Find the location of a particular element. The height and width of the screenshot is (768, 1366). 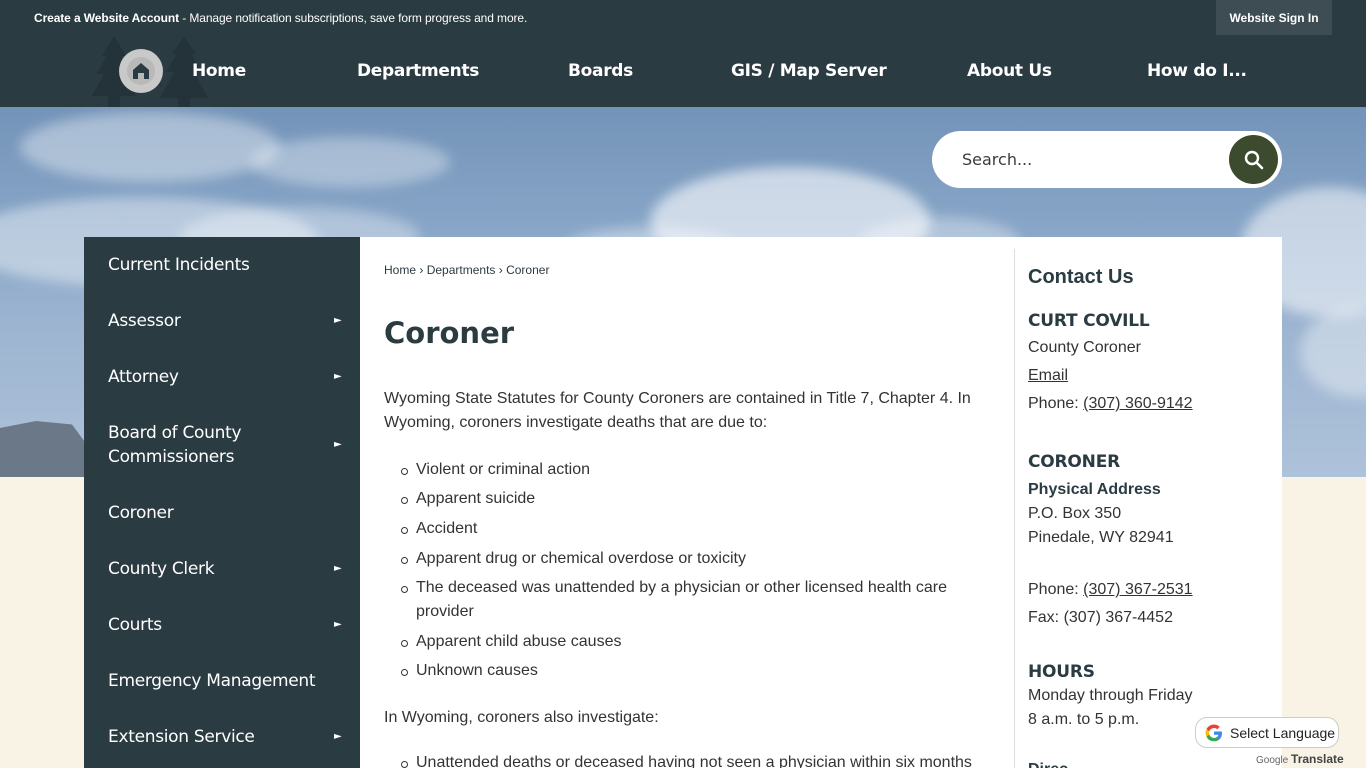

hours-days: Monday through Friday is located at coordinates (1110, 695).